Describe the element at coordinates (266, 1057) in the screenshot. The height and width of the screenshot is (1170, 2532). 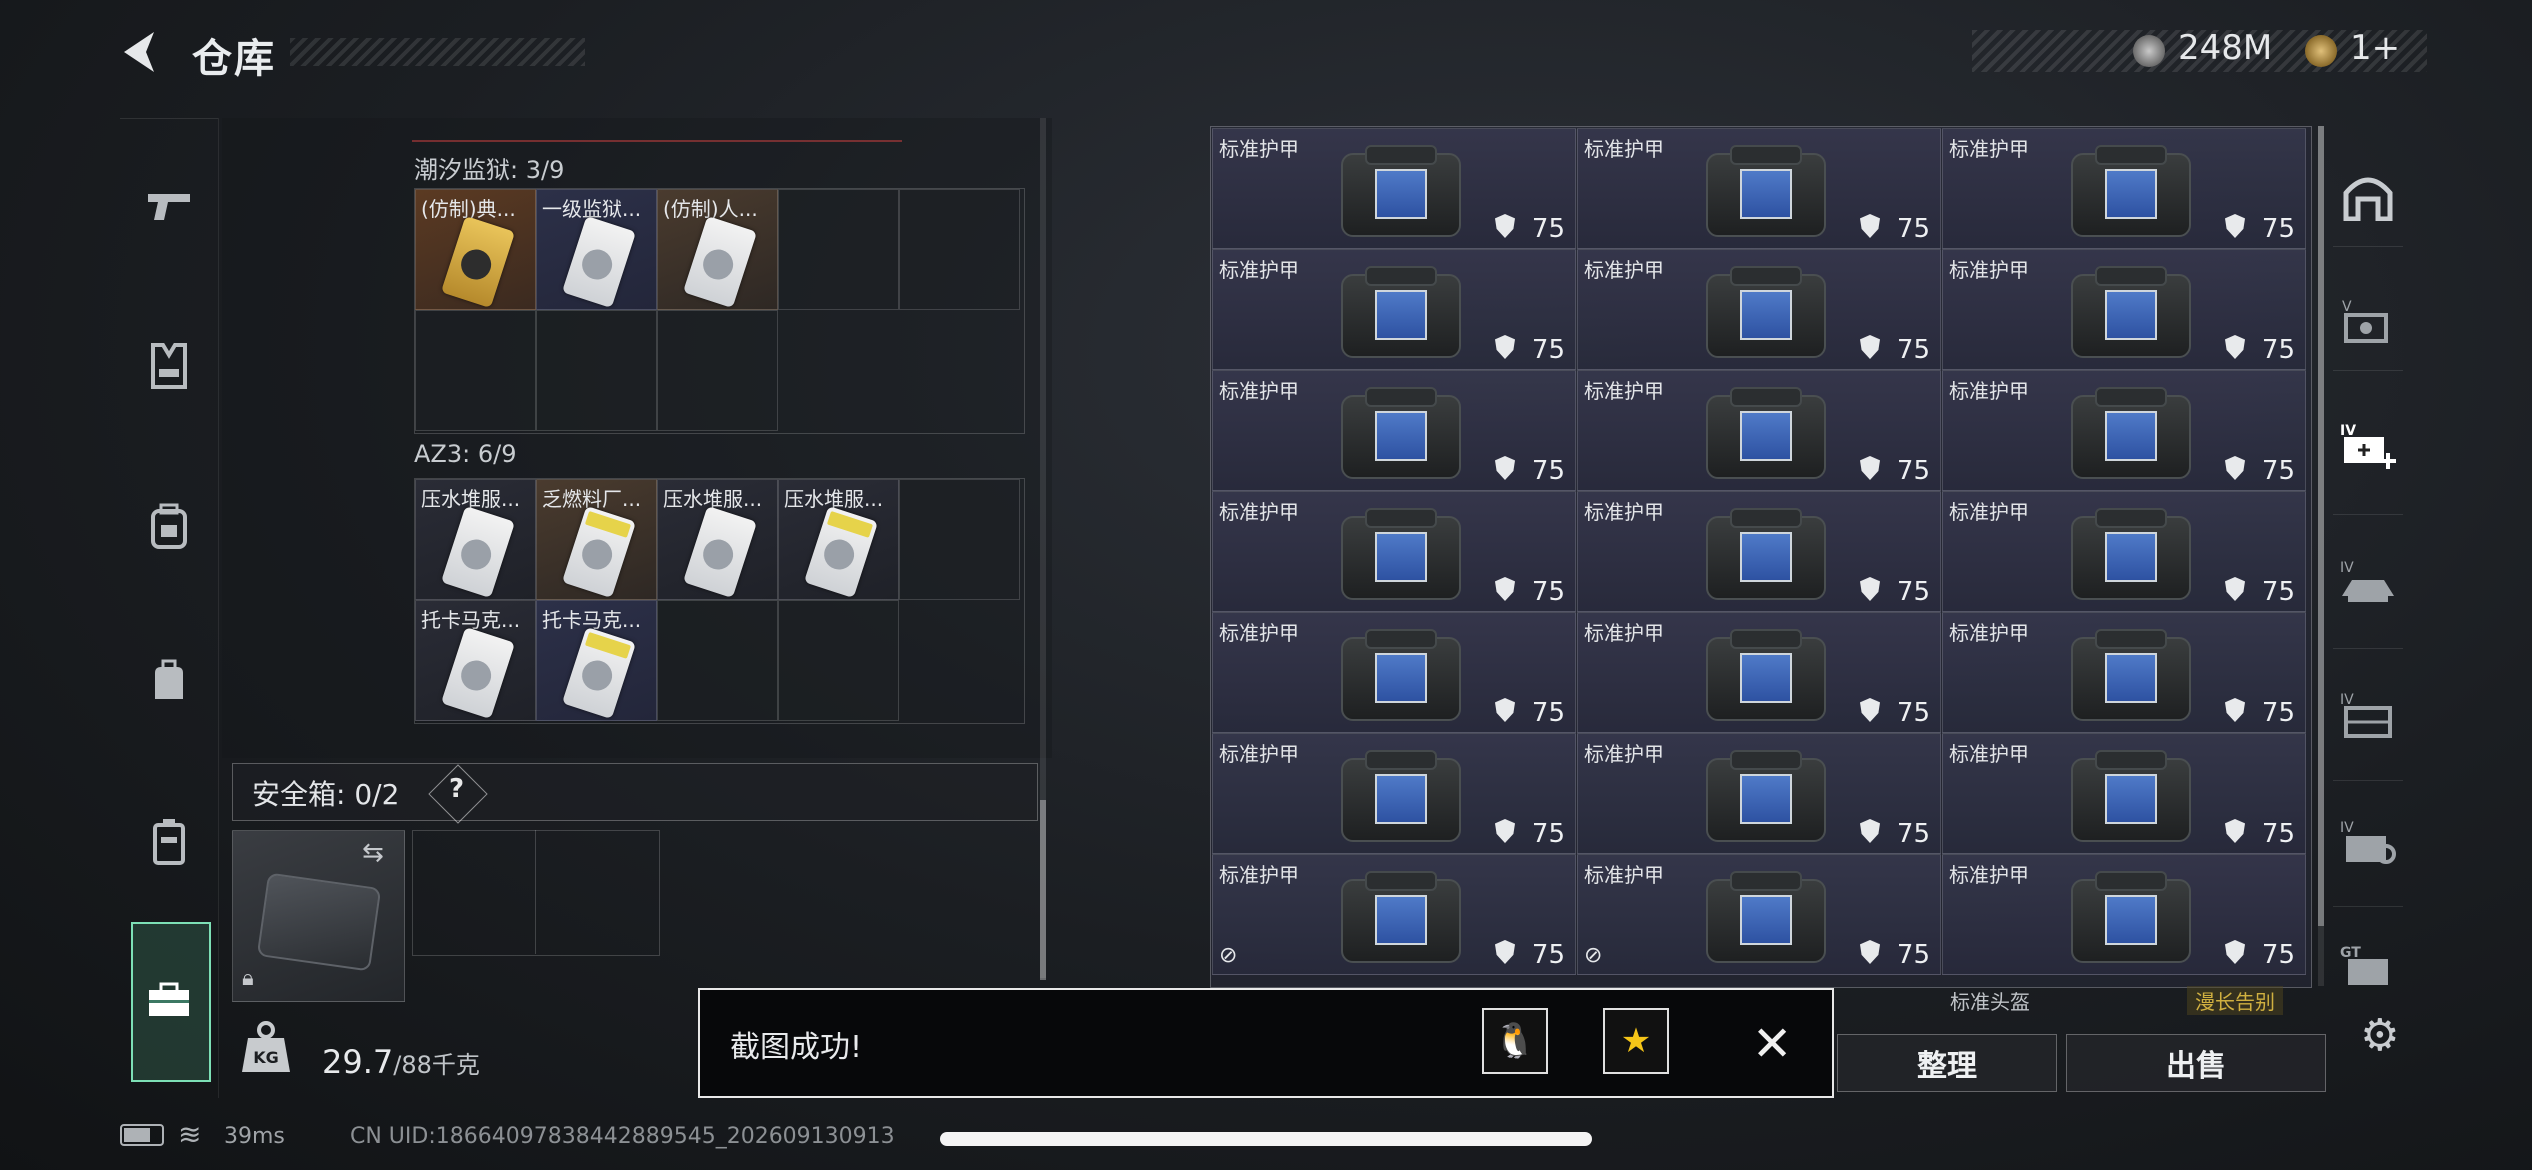
I see `weight-icon-text: KG` at that location.